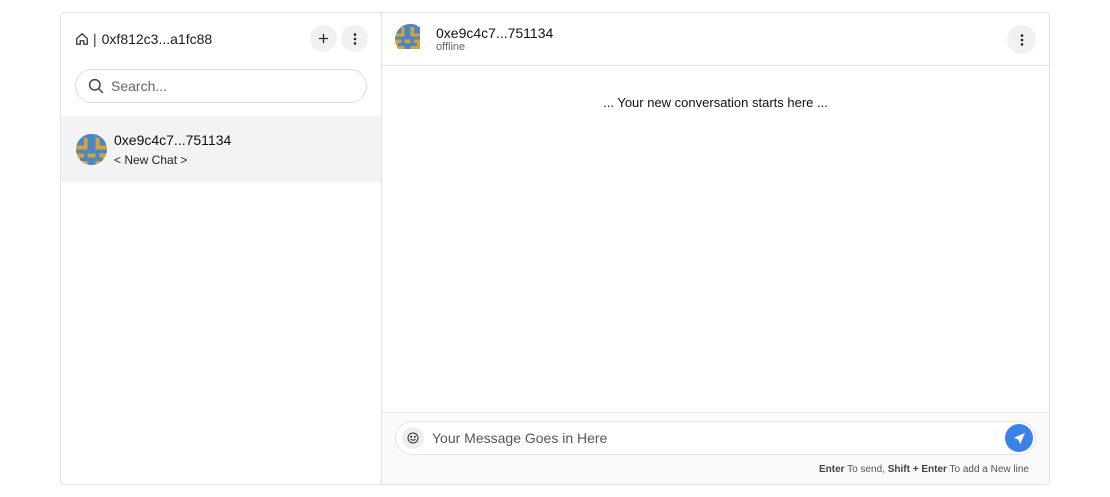  I want to click on emoji-icon, so click(413, 438).